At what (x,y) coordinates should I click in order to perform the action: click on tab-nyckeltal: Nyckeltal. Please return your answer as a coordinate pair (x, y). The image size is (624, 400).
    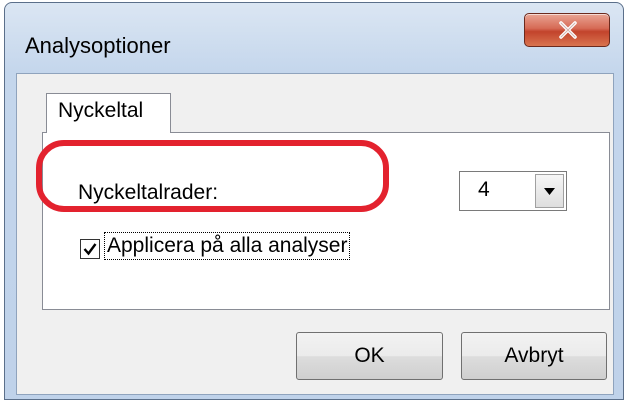
    Looking at the image, I should click on (108, 113).